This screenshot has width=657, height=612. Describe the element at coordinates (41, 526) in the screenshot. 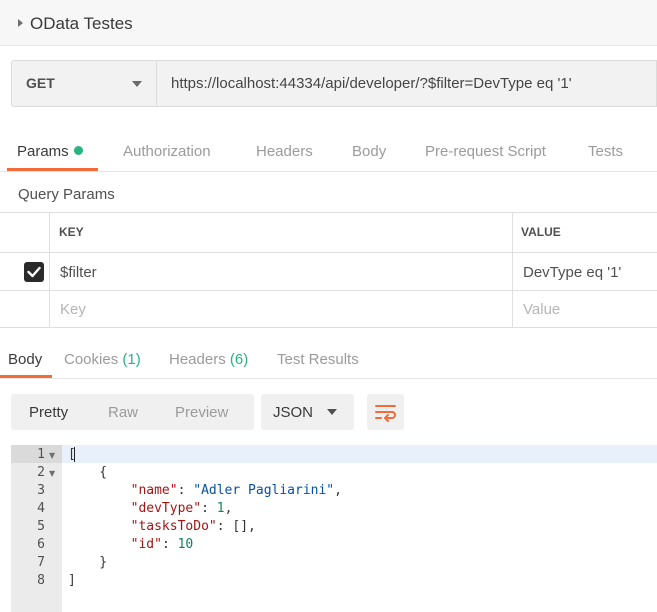

I see `line-number: 5` at that location.